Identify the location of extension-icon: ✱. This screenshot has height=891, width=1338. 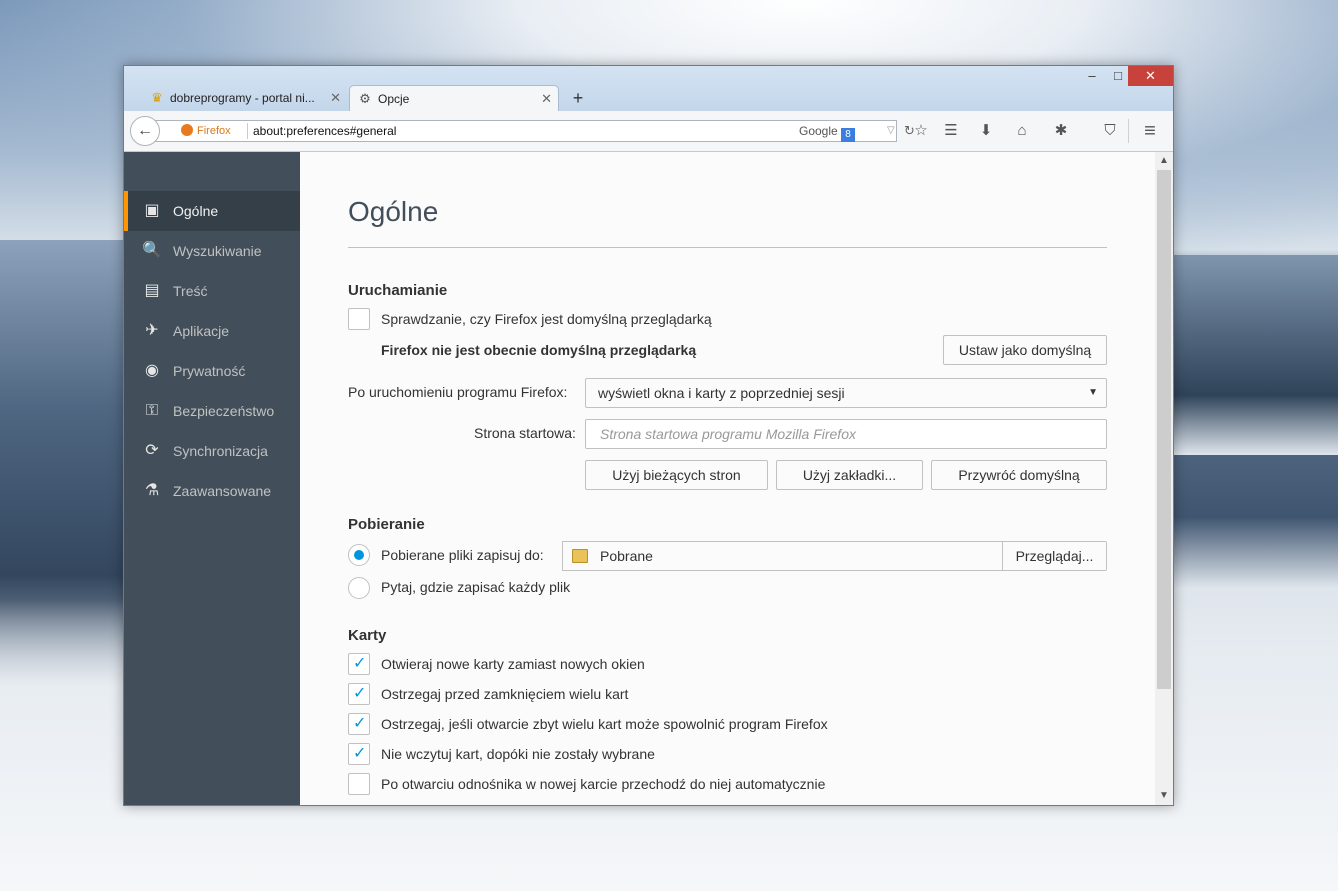
(1061, 131).